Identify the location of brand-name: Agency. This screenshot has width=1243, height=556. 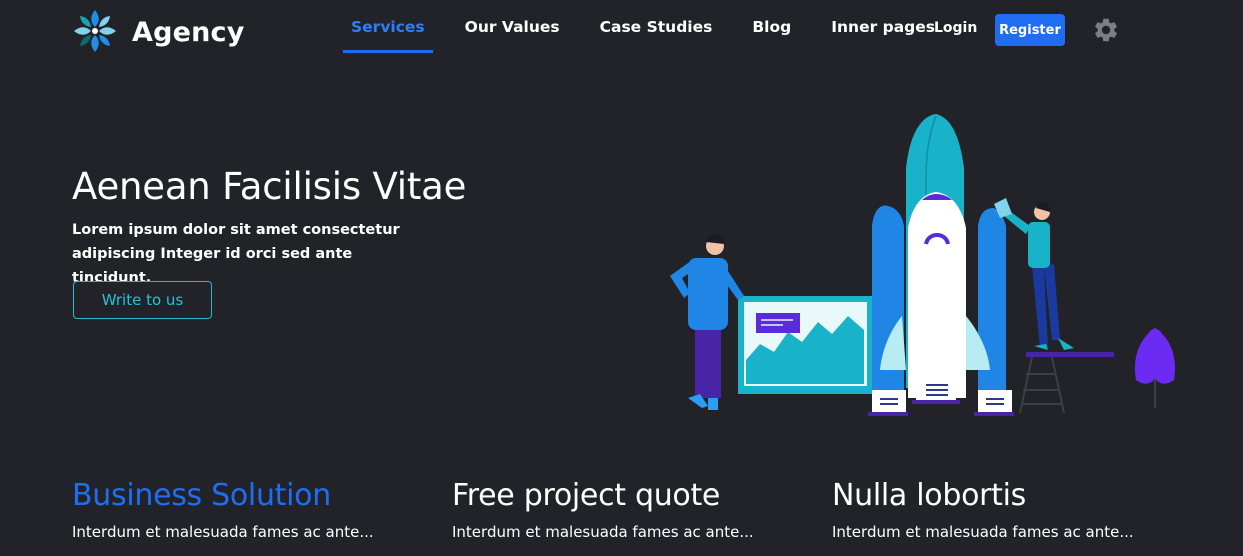
(188, 32).